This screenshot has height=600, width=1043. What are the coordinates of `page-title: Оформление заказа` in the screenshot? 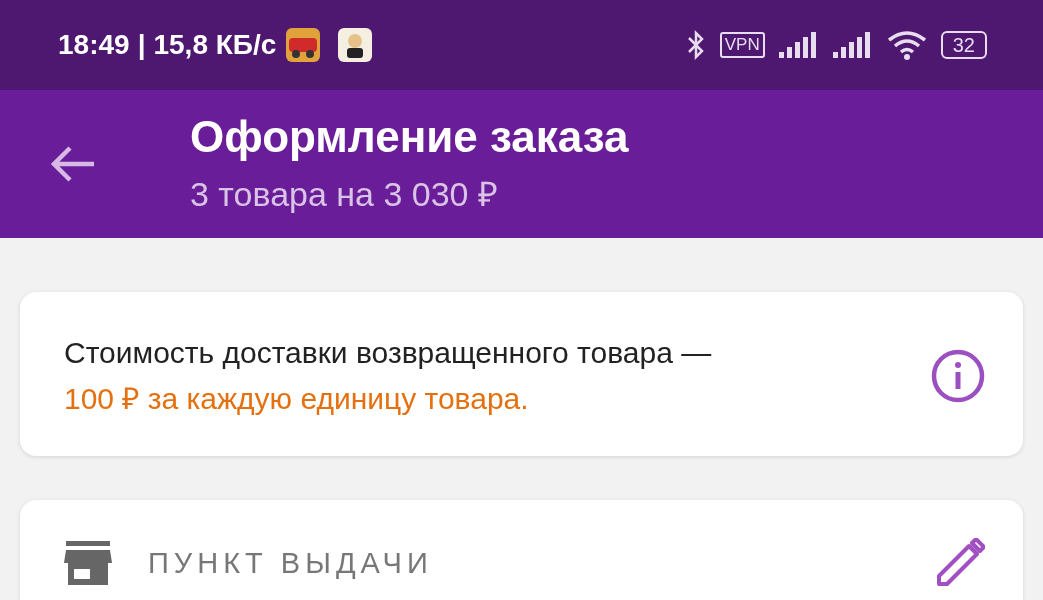 It's located at (409, 137).